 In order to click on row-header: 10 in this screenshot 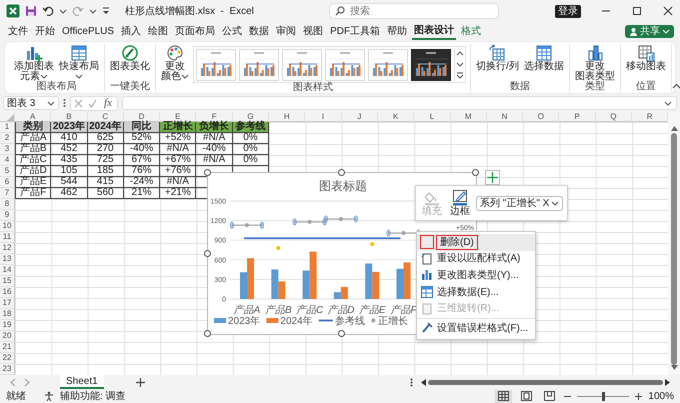, I will do `click(7, 226)`.